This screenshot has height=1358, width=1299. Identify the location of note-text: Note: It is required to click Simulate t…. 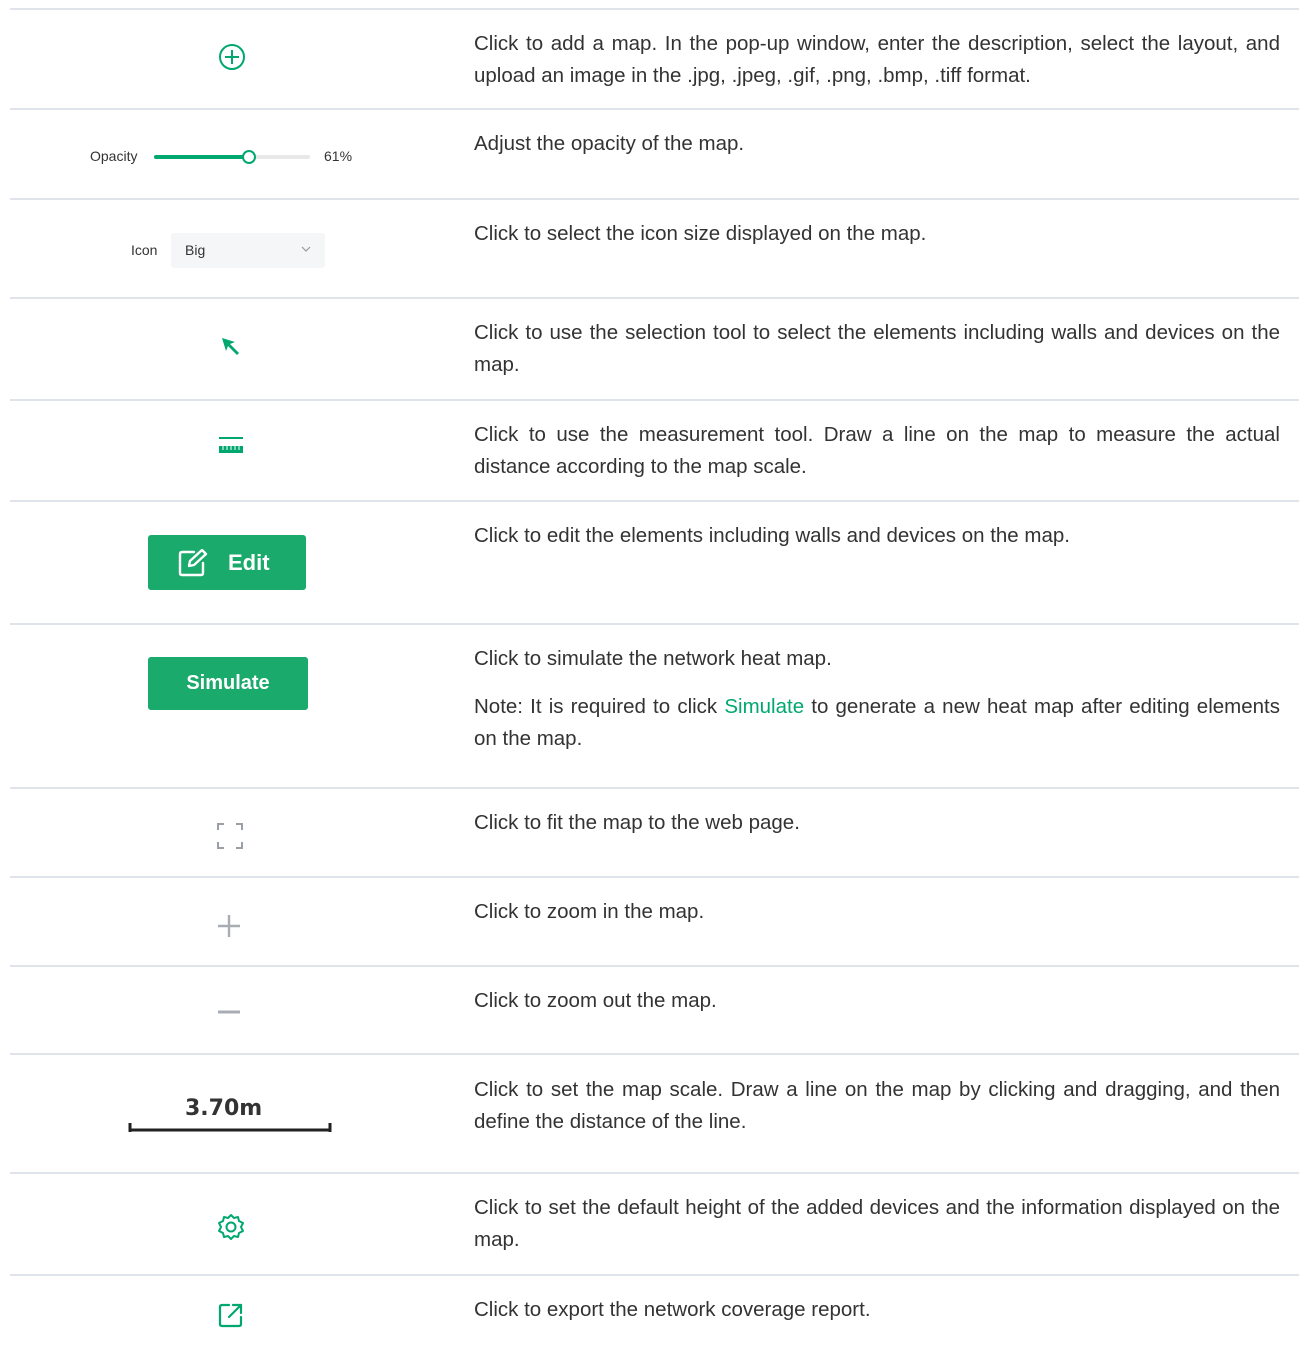
(877, 723).